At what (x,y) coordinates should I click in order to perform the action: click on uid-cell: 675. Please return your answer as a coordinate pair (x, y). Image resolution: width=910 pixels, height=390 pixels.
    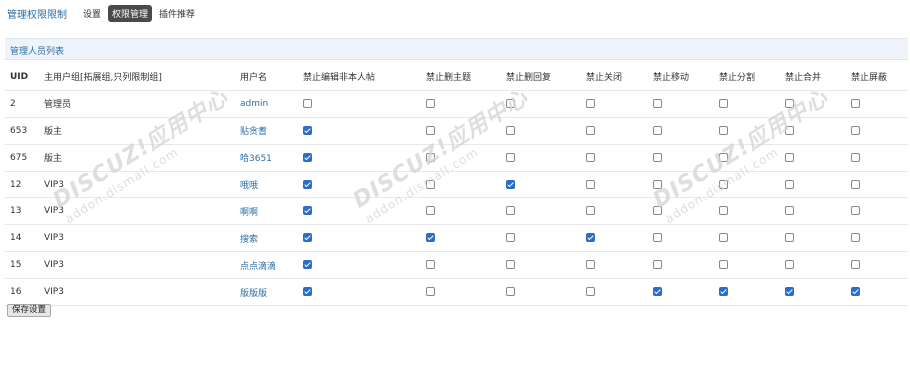
    Looking at the image, I should click on (24, 158).